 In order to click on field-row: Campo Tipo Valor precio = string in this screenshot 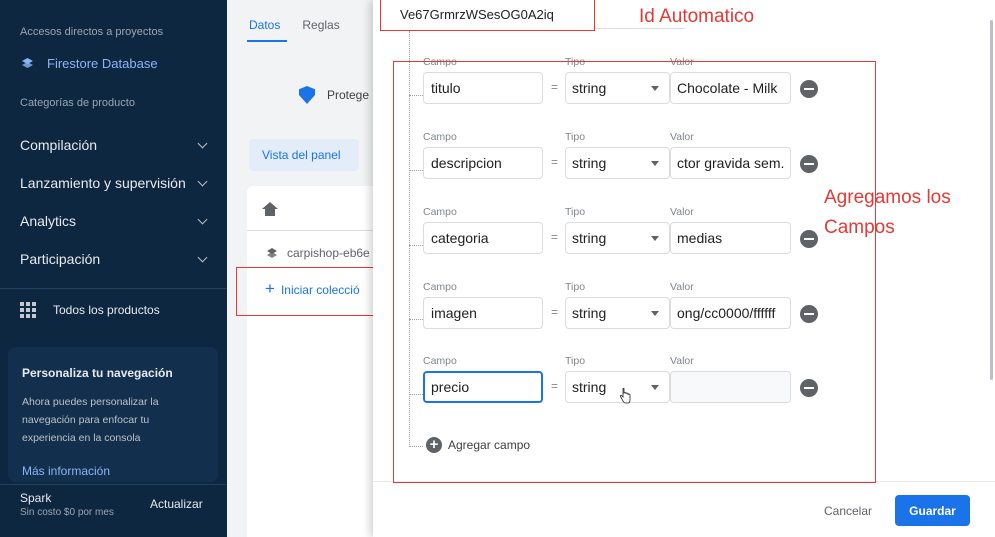, I will do `click(623, 384)`.